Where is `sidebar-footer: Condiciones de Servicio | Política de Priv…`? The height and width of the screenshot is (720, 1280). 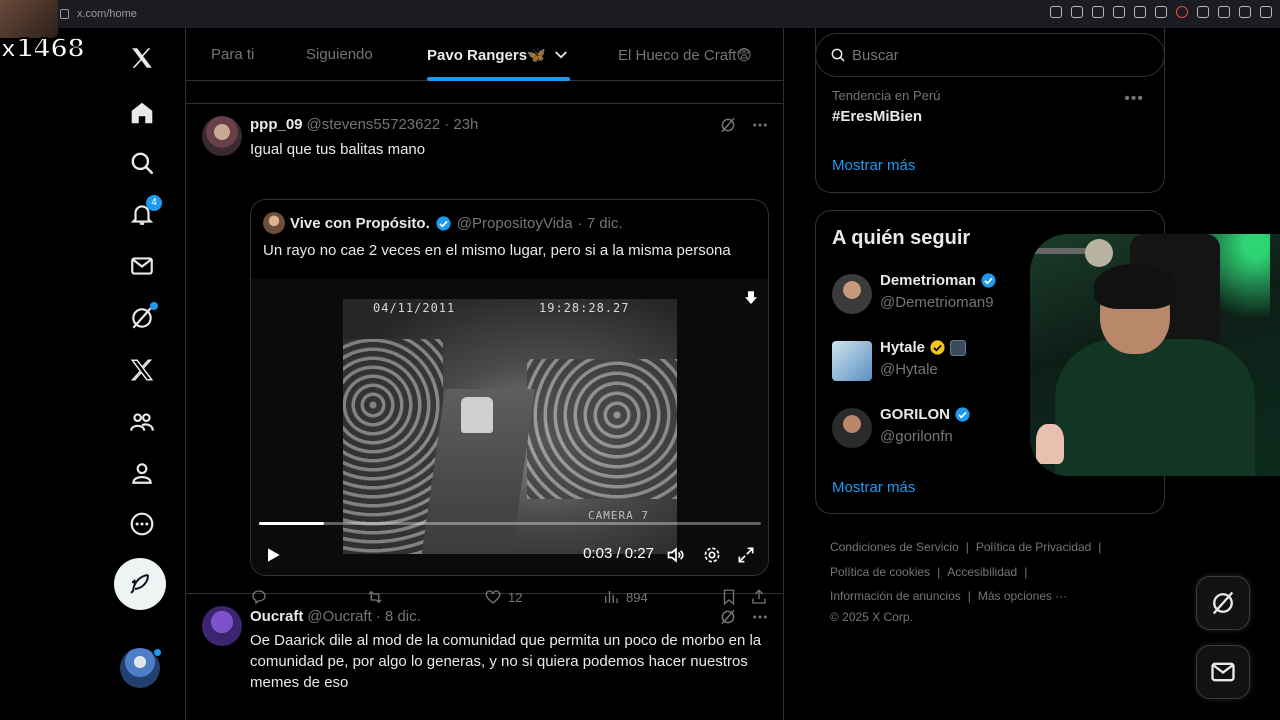 sidebar-footer: Condiciones de Servicio | Política de Priv… is located at coordinates (966, 582).